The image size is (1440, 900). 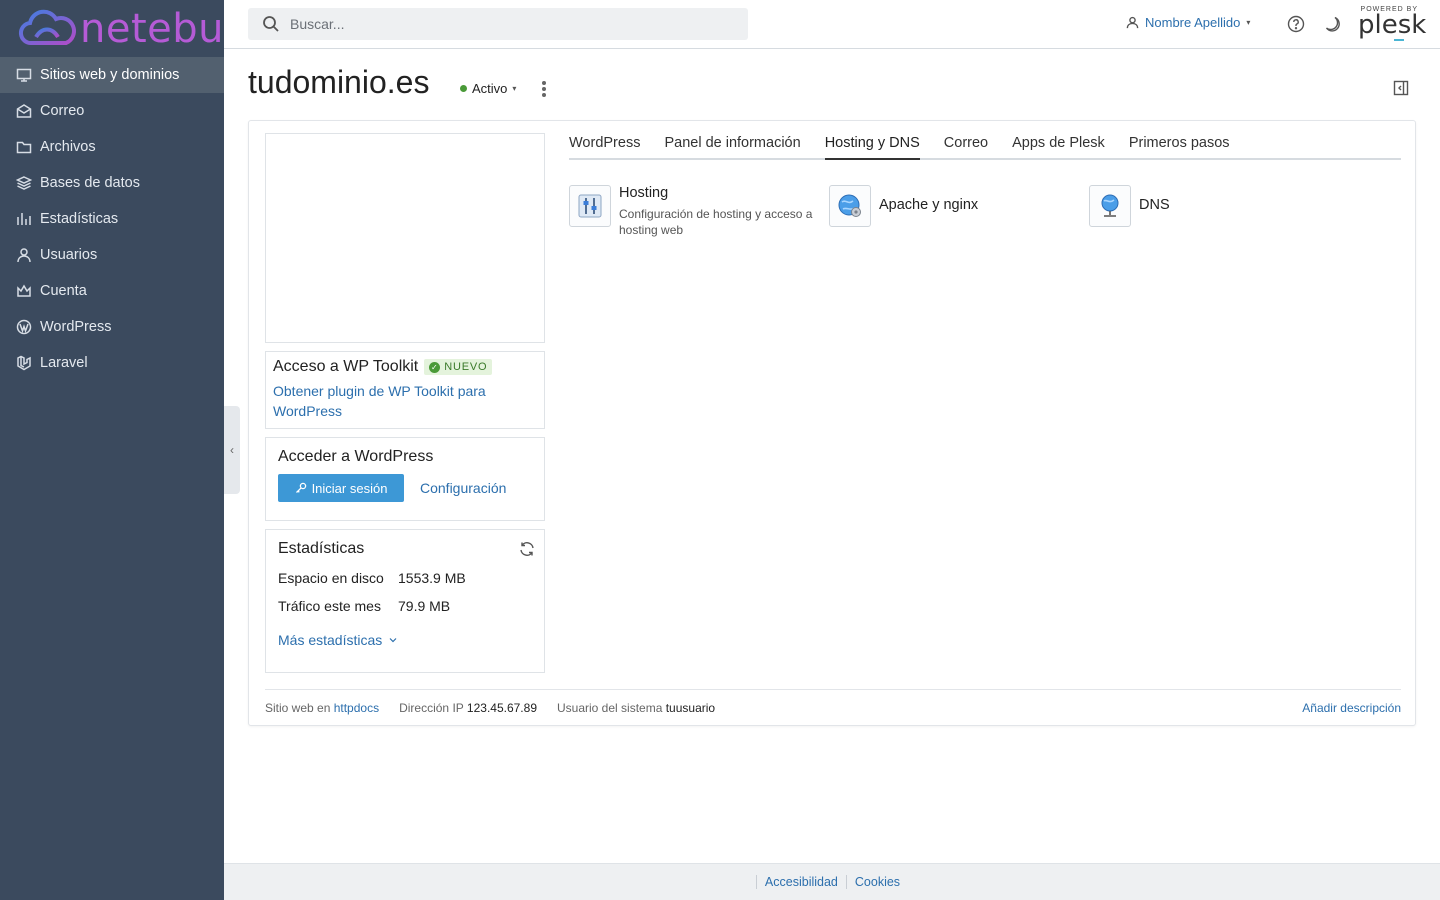 What do you see at coordinates (79, 219) in the screenshot?
I see `sidebar-item-label: Estadísticas` at bounding box center [79, 219].